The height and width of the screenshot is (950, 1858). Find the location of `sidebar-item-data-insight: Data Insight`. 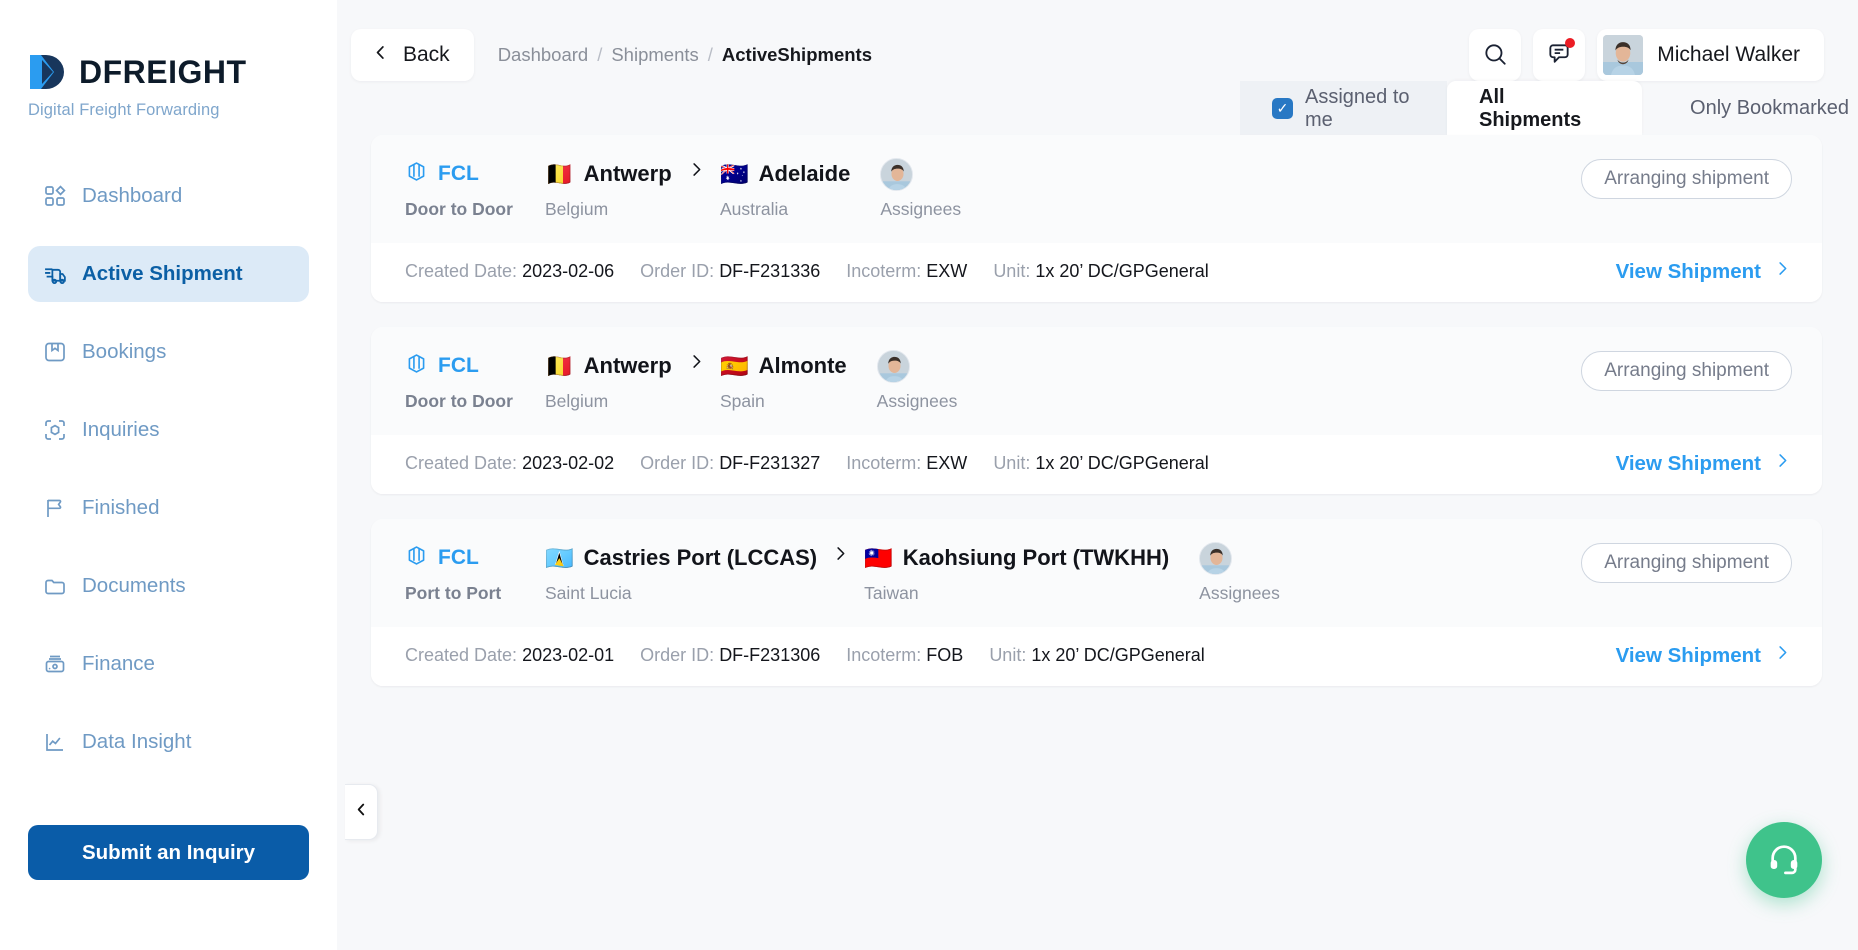

sidebar-item-data-insight: Data Insight is located at coordinates (168, 742).